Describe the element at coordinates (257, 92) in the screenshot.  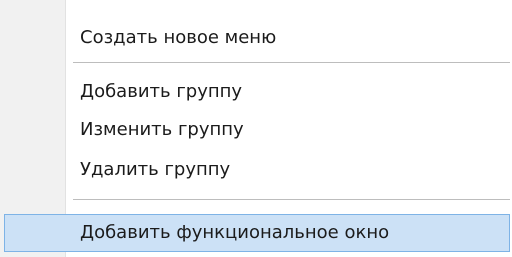
I see `menu-item-add-group: Добавить группу` at that location.